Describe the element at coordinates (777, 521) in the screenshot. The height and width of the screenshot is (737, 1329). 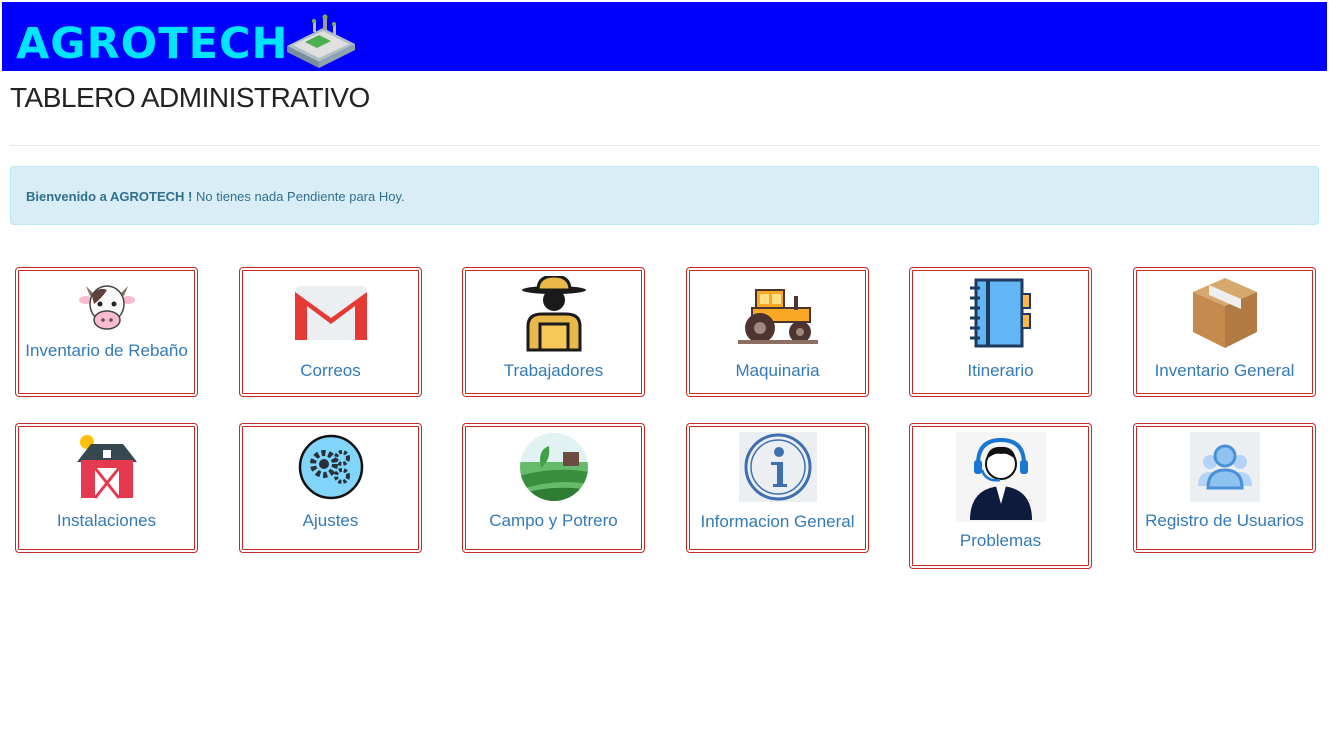
I see `tile-label: Informacion General` at that location.